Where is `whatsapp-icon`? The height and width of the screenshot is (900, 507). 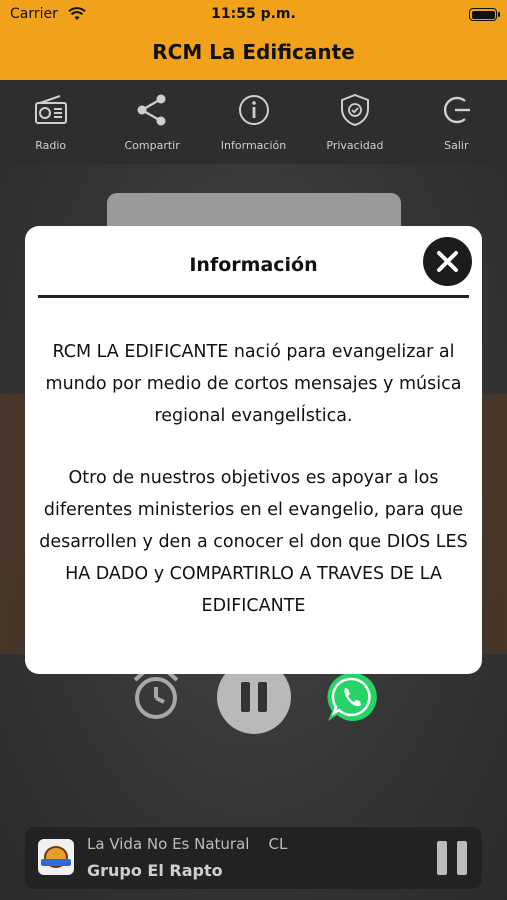
whatsapp-icon is located at coordinates (352, 699).